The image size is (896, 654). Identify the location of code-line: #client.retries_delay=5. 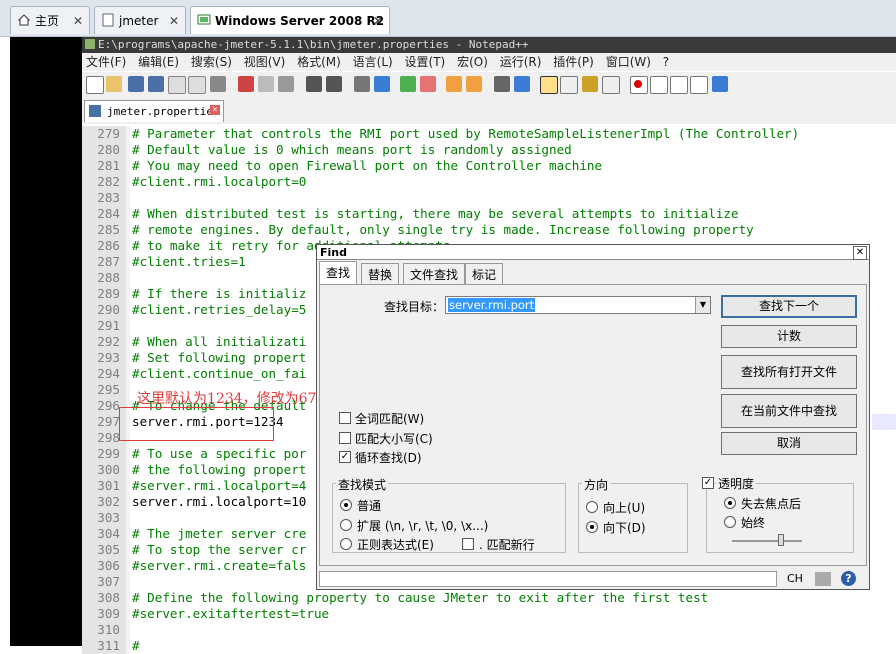
(219, 310).